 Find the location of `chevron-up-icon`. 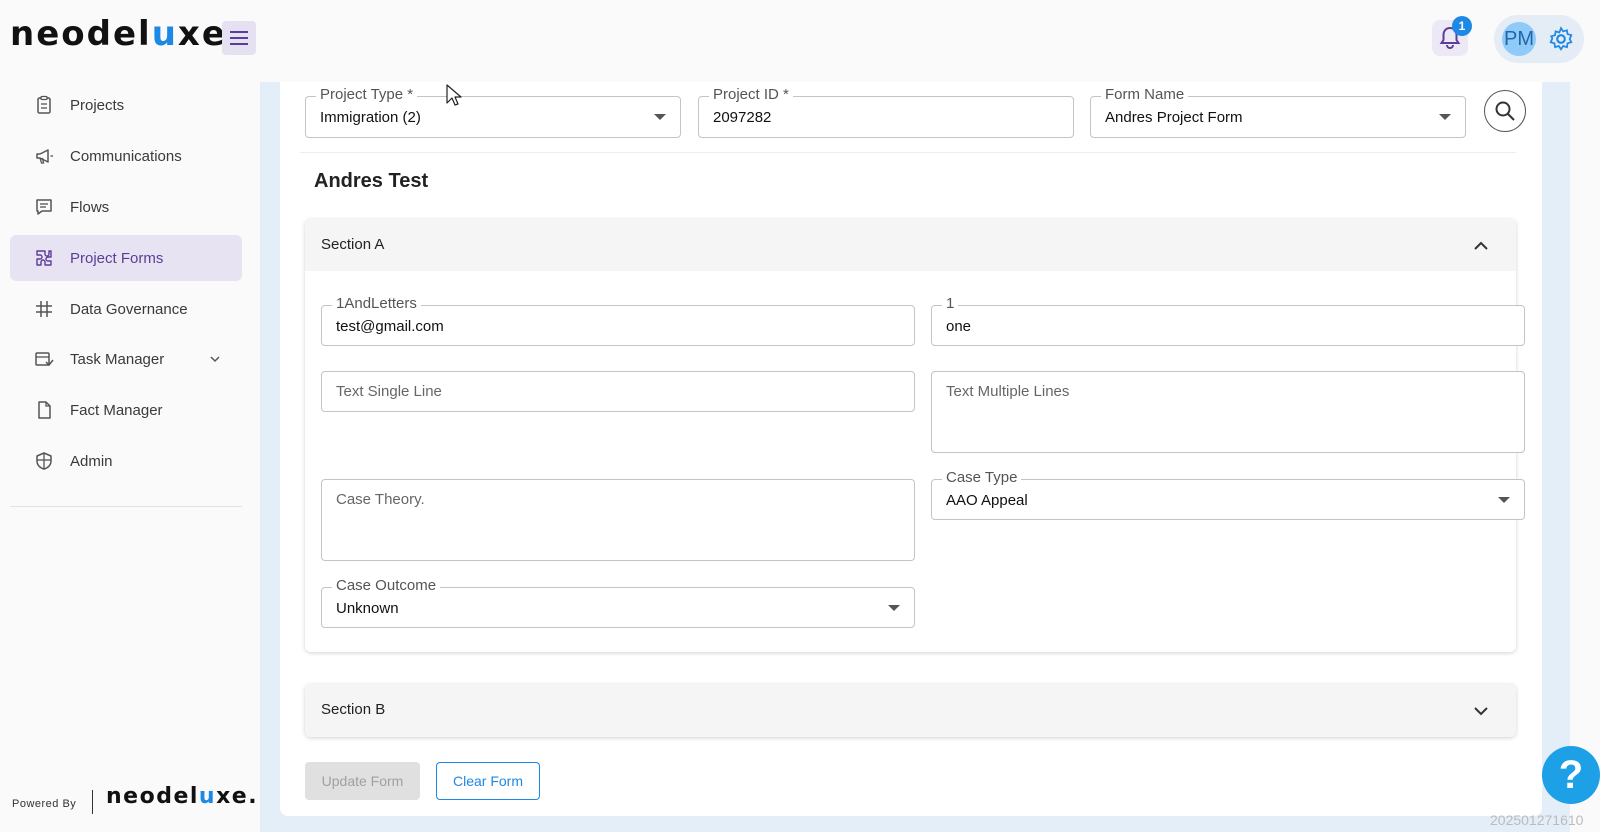

chevron-up-icon is located at coordinates (1481, 246).